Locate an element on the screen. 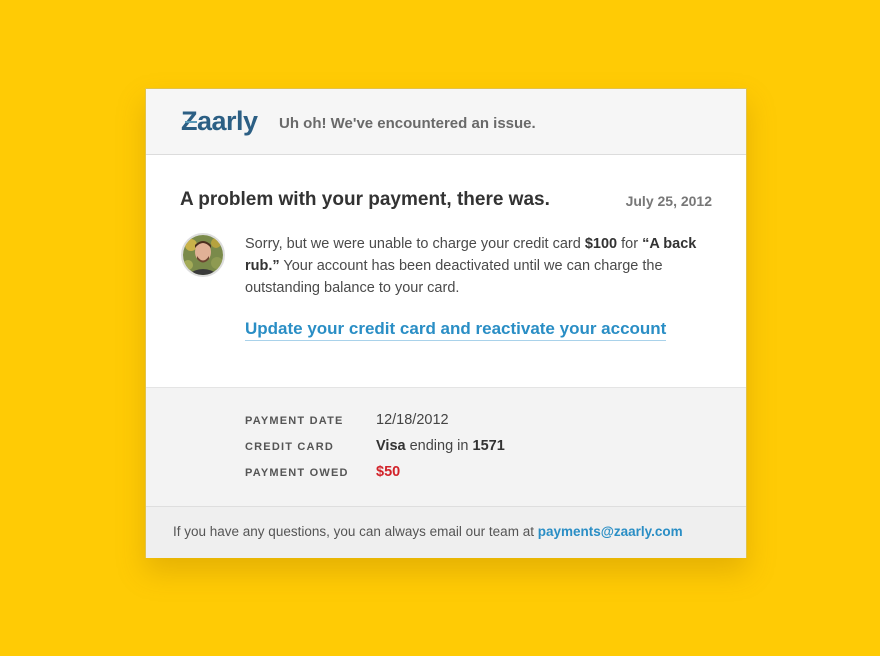 The image size is (880, 656). card-ending-text: ending in is located at coordinates (439, 446).